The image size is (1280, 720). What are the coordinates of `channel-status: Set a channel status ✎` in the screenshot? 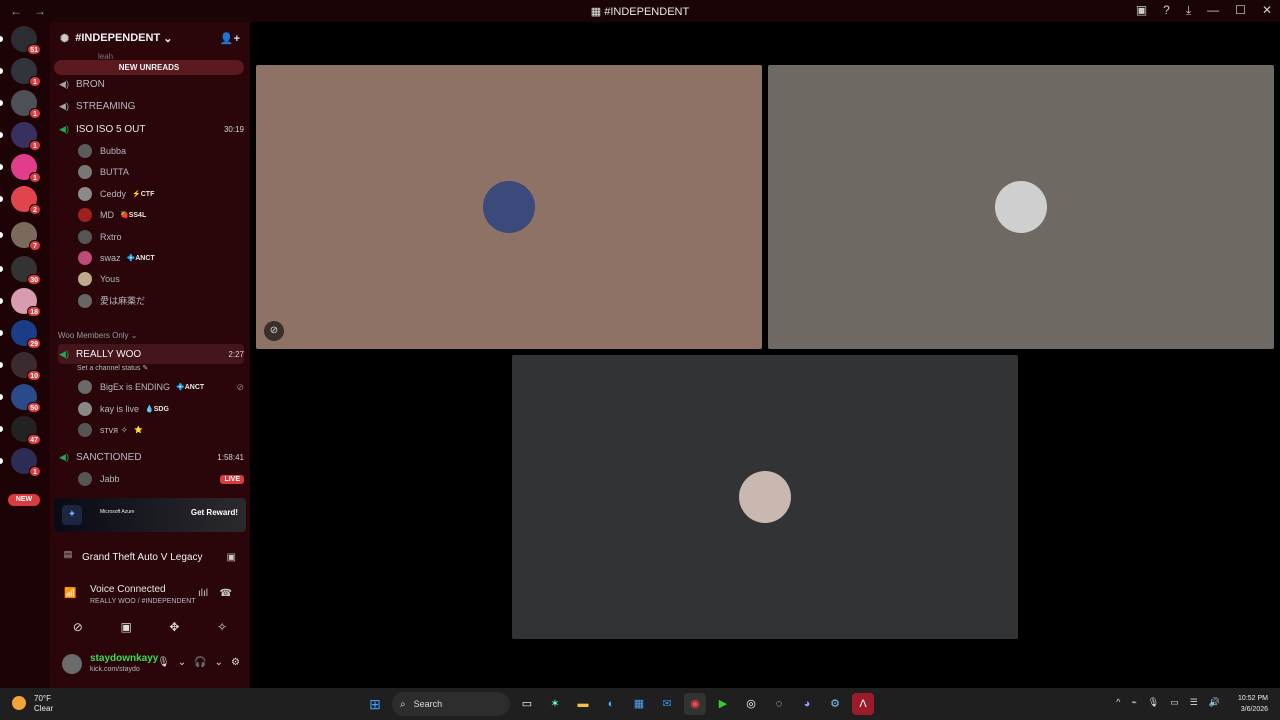 It's located at (112, 368).